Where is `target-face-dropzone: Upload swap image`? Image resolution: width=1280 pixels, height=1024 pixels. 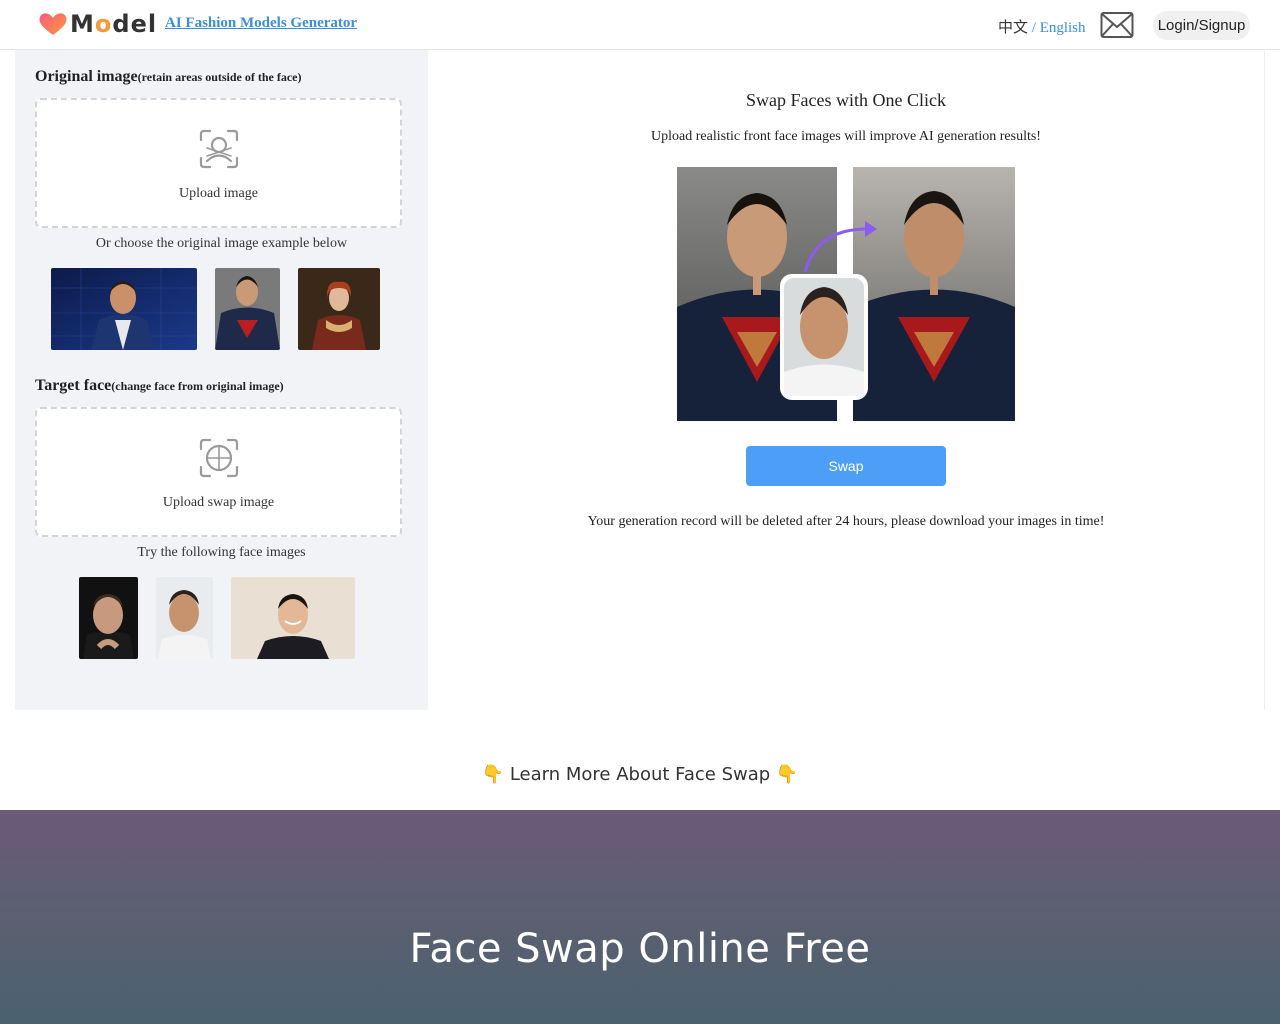 target-face-dropzone: Upload swap image is located at coordinates (218, 472).